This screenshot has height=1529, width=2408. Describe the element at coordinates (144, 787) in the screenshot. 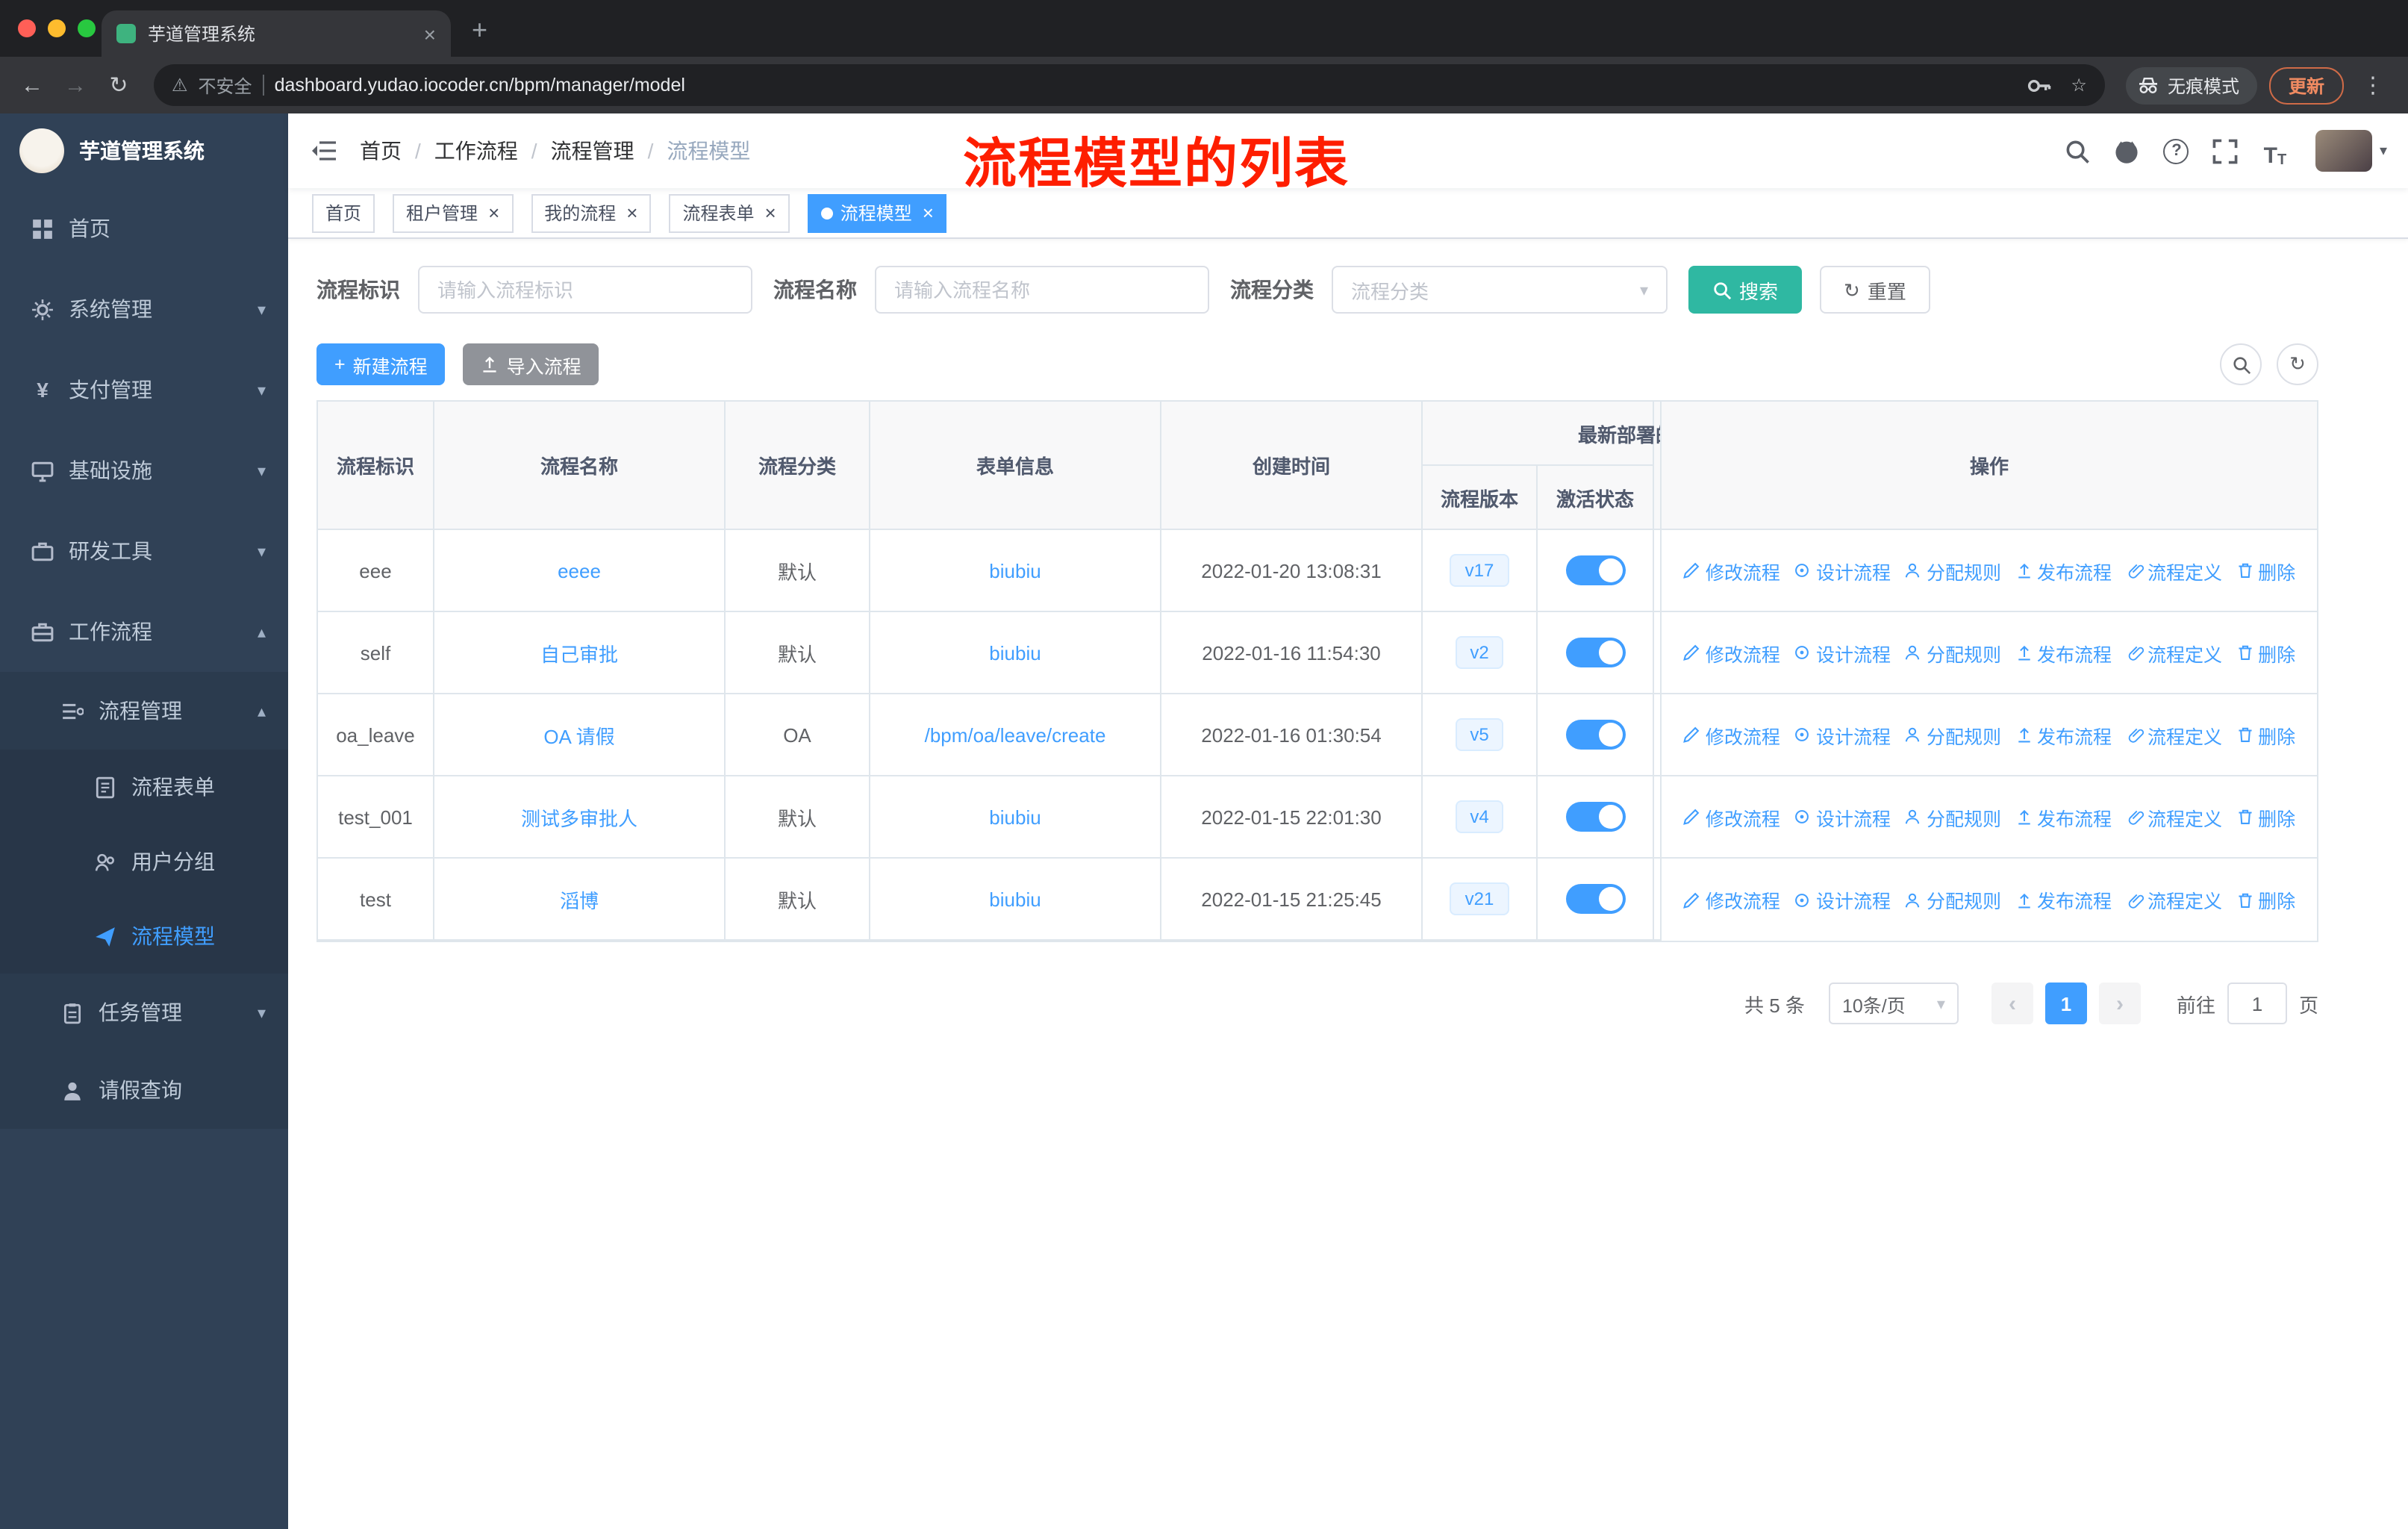

I see `sidebar-item-process-form: 流程表单` at that location.